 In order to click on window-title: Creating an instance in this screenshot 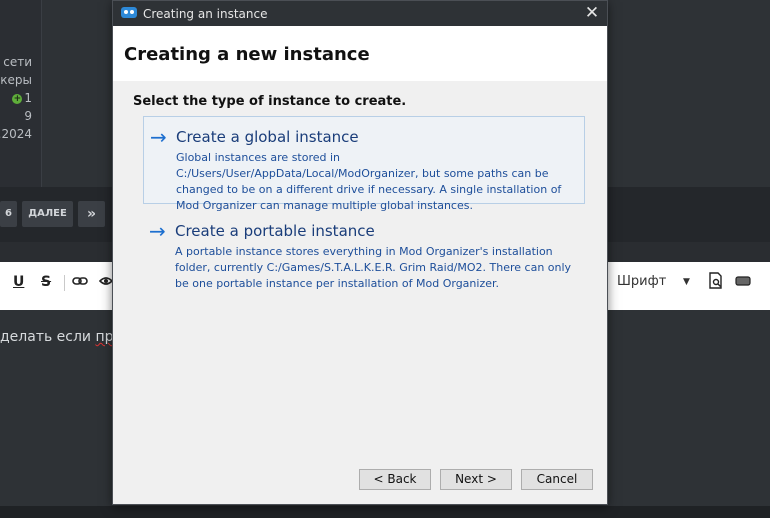, I will do `click(205, 14)`.